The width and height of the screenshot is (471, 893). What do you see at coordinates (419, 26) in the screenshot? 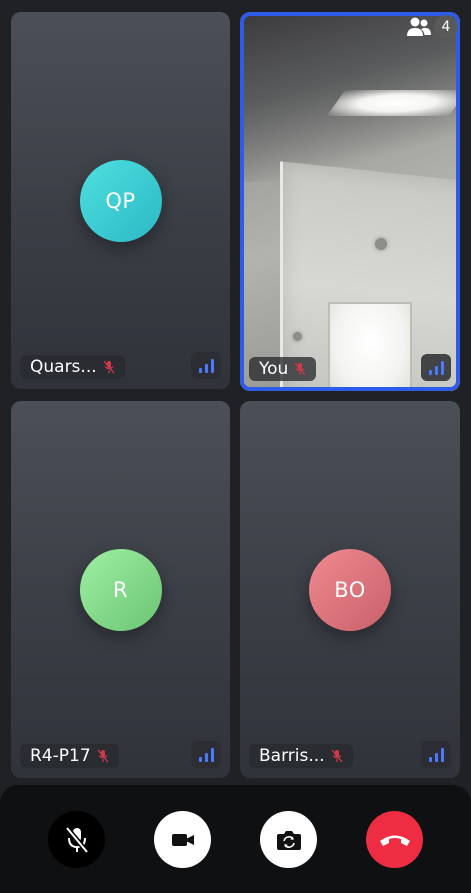
I see `people-icon` at bounding box center [419, 26].